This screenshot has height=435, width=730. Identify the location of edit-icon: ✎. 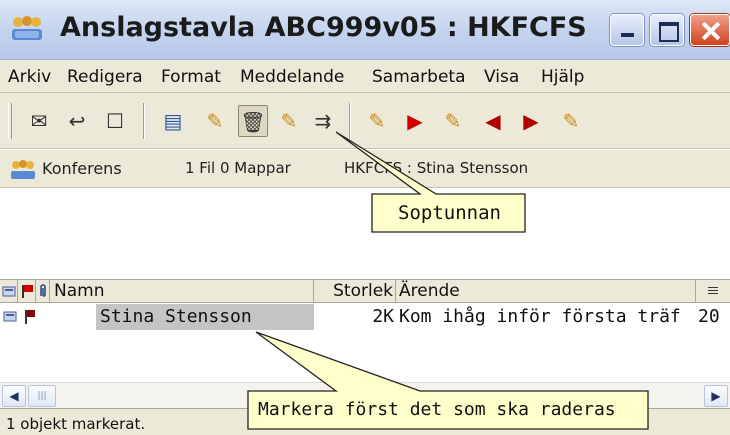
(215, 121).